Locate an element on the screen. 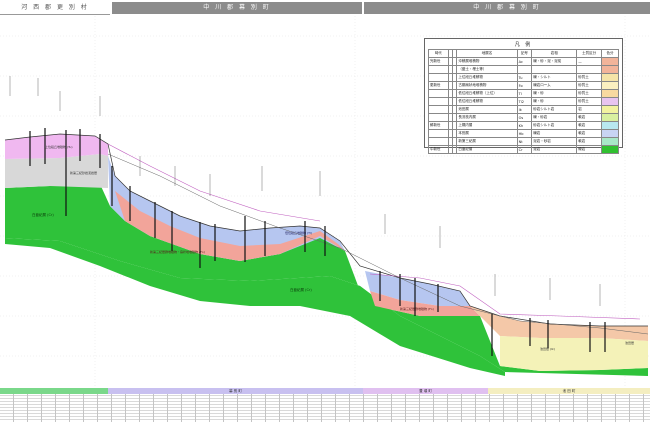 This screenshot has height=422, width=650. legend-cell-code: Tl2 is located at coordinates (524, 101).